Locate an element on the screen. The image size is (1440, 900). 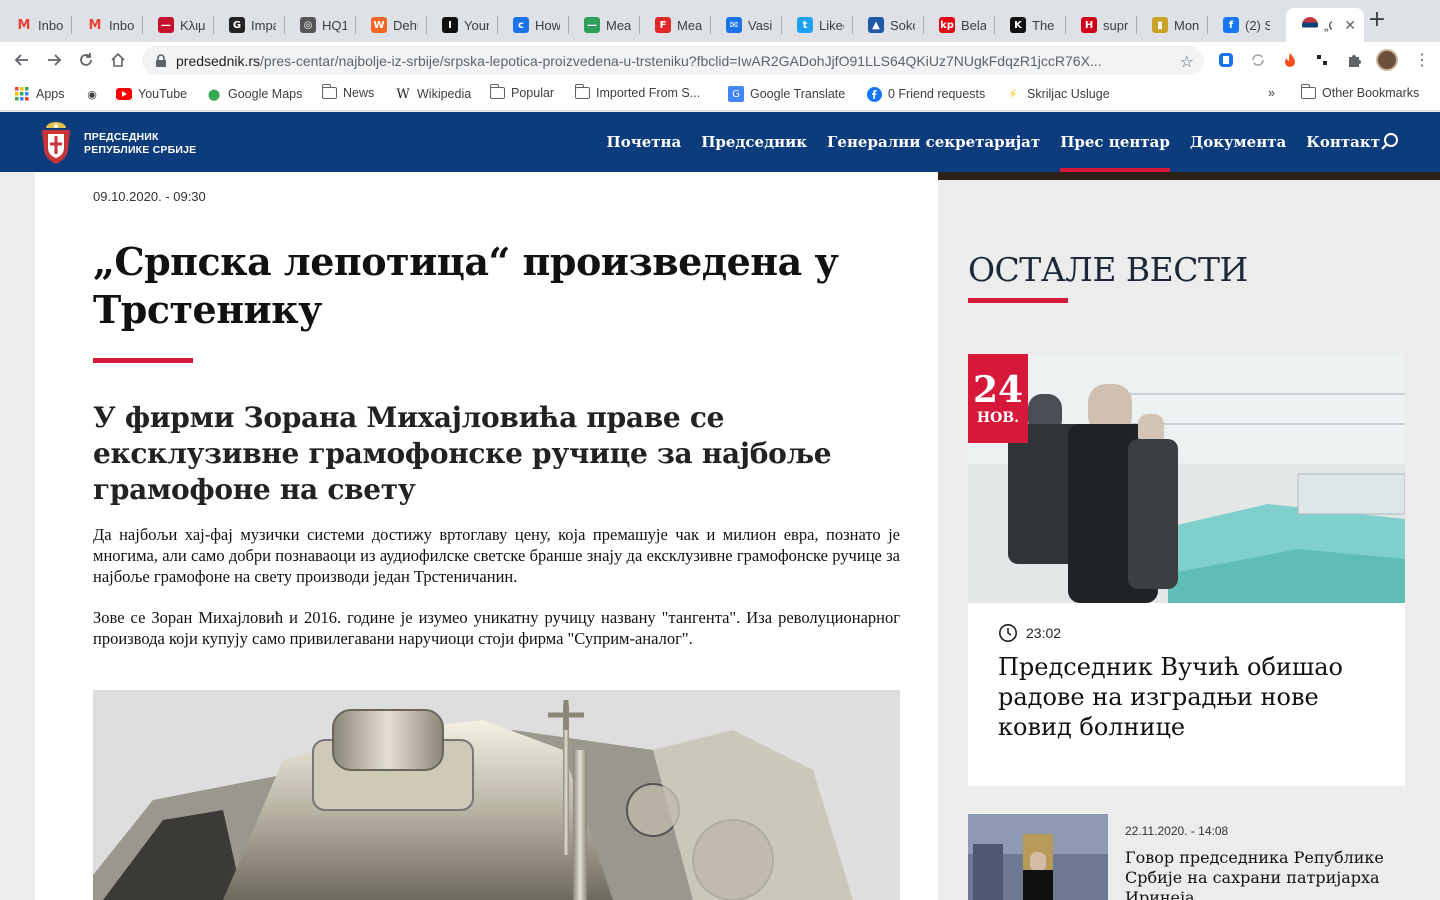
tab-title: „С is located at coordinates (1328, 25).